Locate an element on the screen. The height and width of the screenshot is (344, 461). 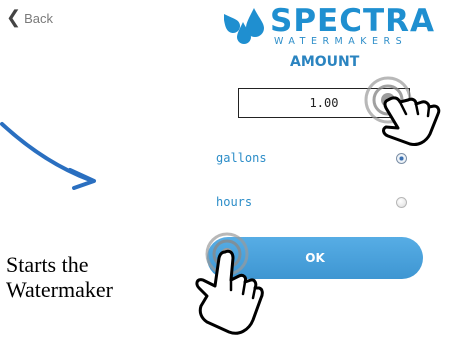
back-button: ❮ Back is located at coordinates (29, 17).